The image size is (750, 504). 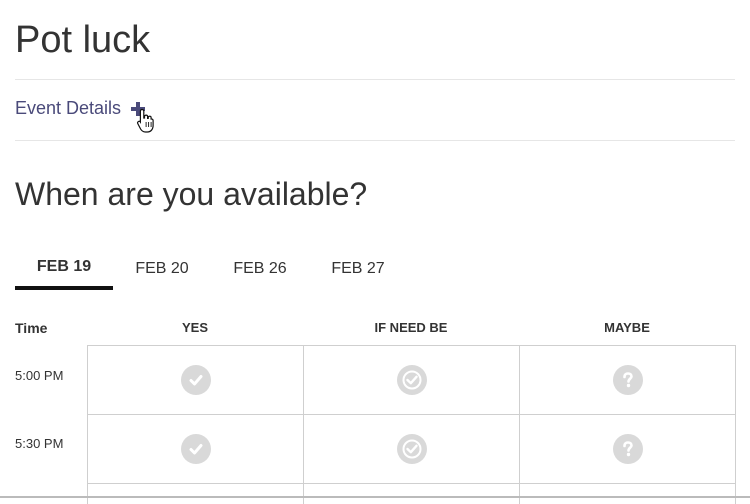 I want to click on maybe-column-header: MAYBE, so click(x=627, y=327).